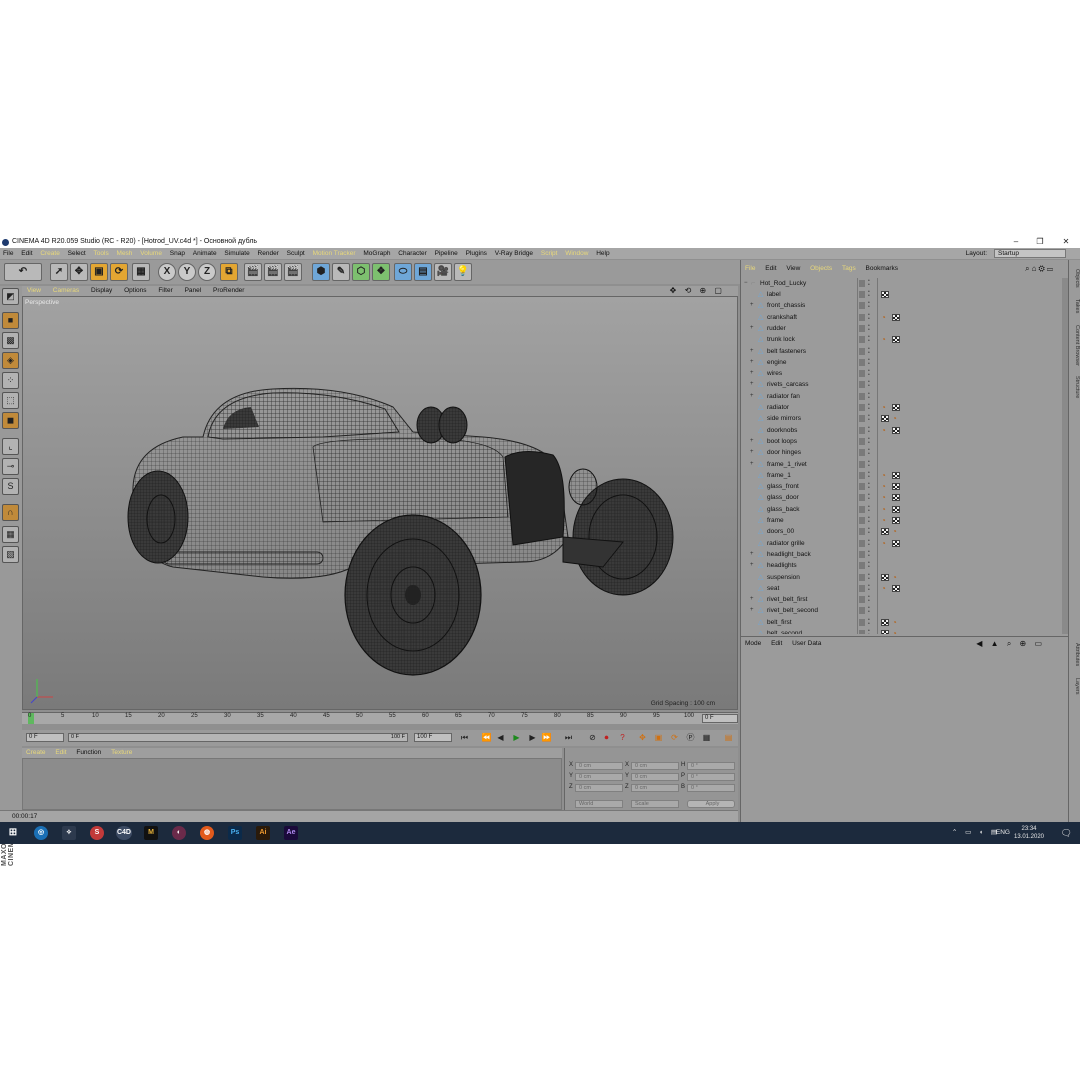 The image size is (1080, 1080). What do you see at coordinates (293, 272) in the screenshot?
I see `render-settings-button: 🎬` at bounding box center [293, 272].